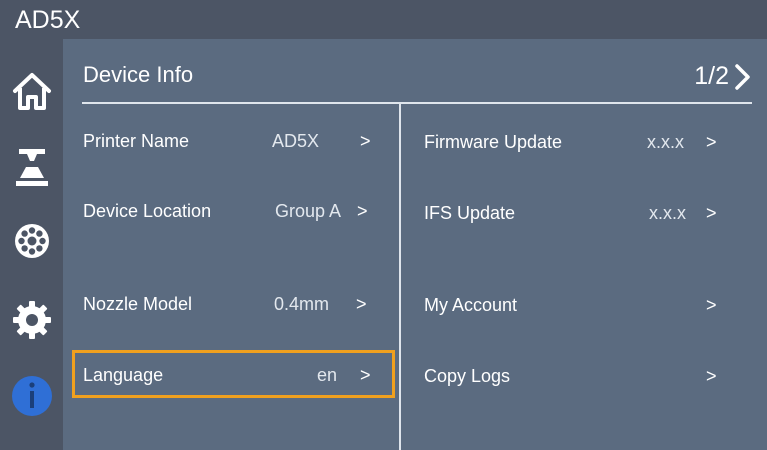  What do you see at coordinates (233, 304) in the screenshot?
I see `setting-nozzle-model: Nozzle Model 0.4mm >` at bounding box center [233, 304].